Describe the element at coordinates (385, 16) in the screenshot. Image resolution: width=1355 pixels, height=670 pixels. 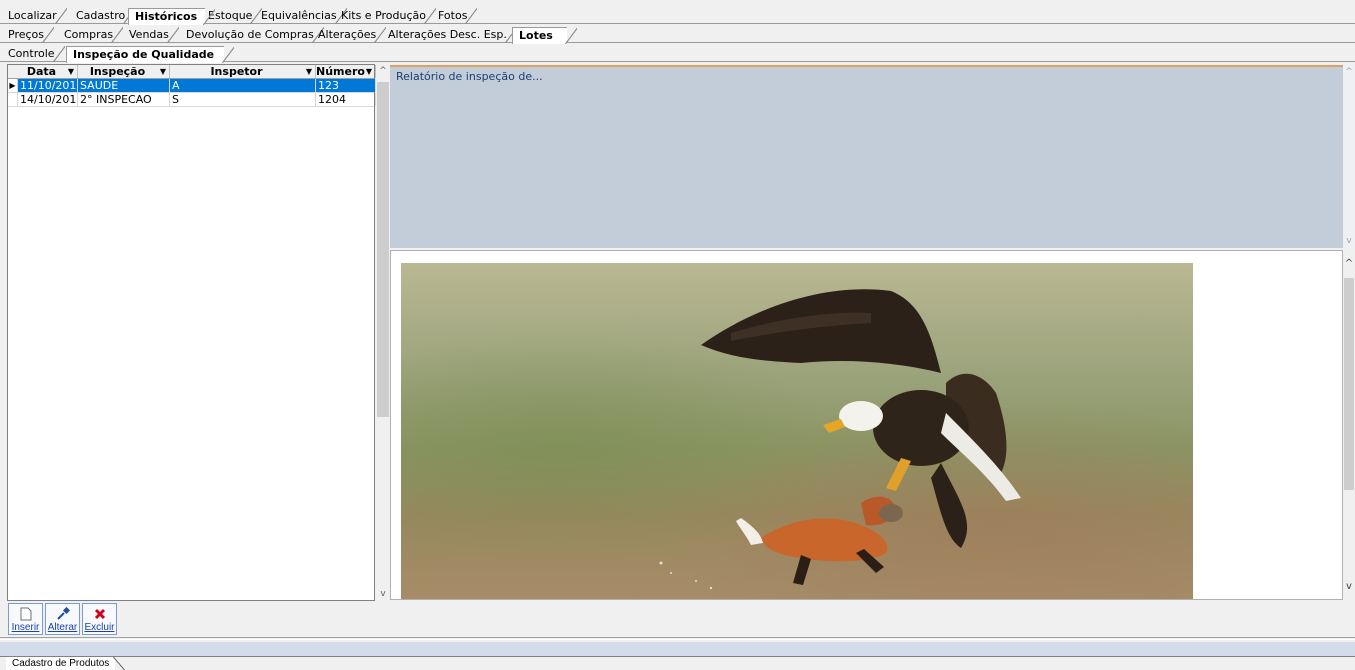
I see `tab-kits-producao: Kits e Produção` at that location.